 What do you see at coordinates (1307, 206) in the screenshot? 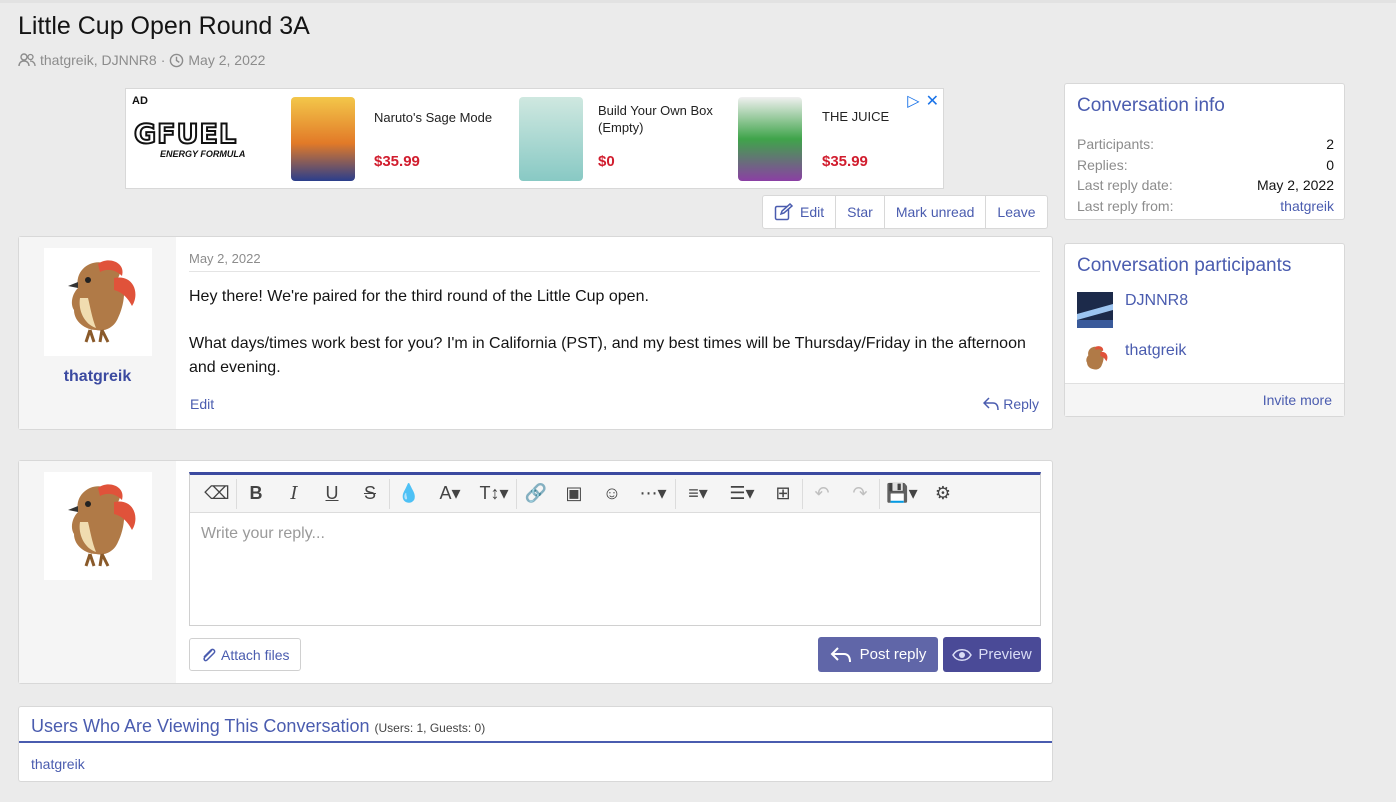
I see `last-reply-user-link: thatgreik` at bounding box center [1307, 206].